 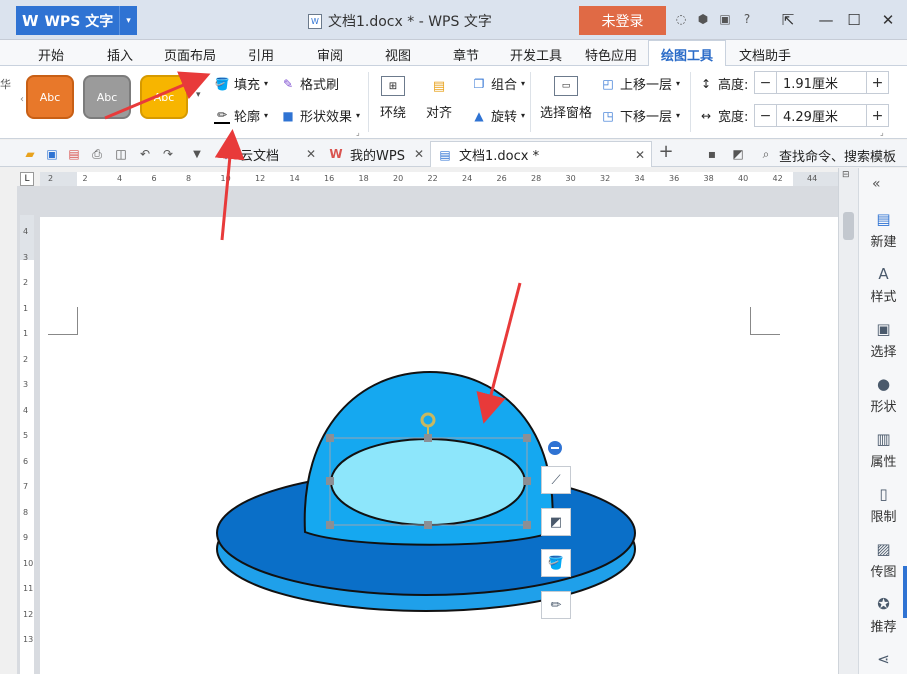 I want to click on tab-doc-assistant: 文档助手, so click(x=765, y=54).